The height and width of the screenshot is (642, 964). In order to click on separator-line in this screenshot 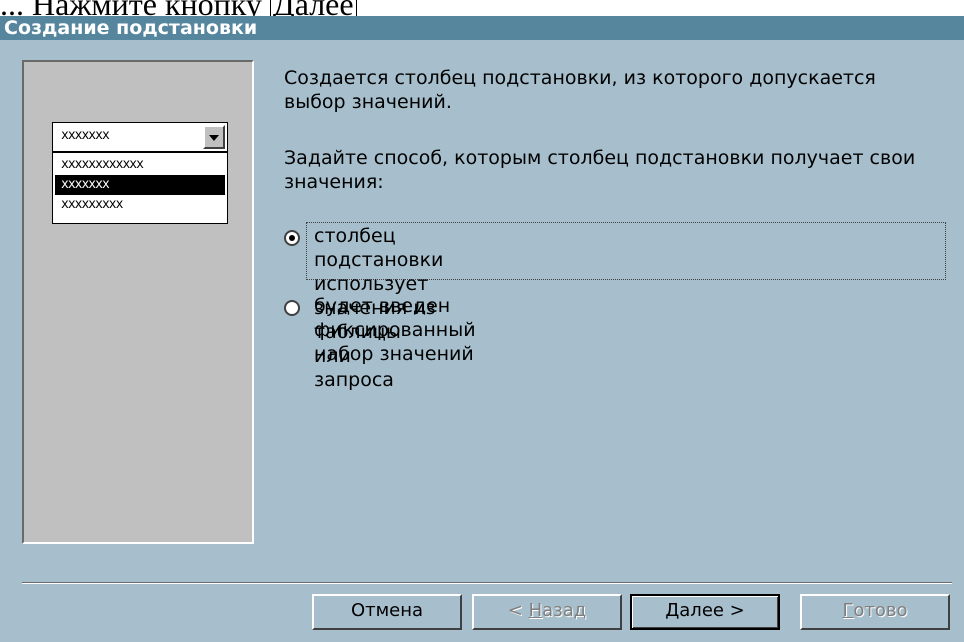, I will do `click(487, 583)`.